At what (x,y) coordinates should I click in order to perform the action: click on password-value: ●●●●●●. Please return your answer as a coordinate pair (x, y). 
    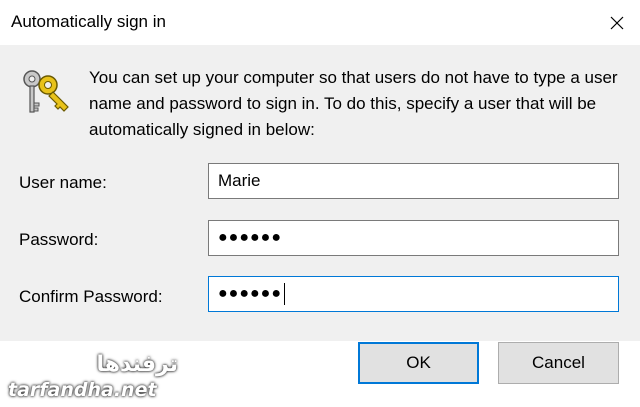
    Looking at the image, I should click on (250, 237).